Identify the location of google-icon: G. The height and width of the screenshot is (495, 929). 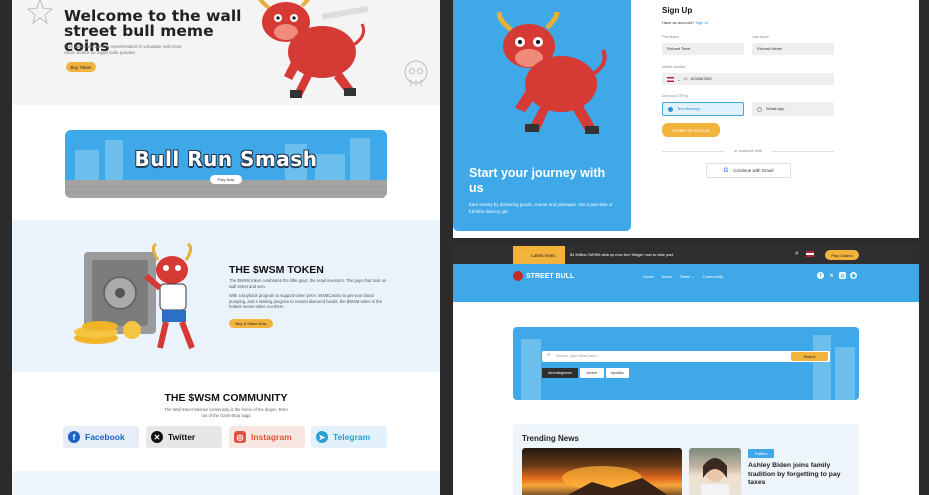
(726, 170).